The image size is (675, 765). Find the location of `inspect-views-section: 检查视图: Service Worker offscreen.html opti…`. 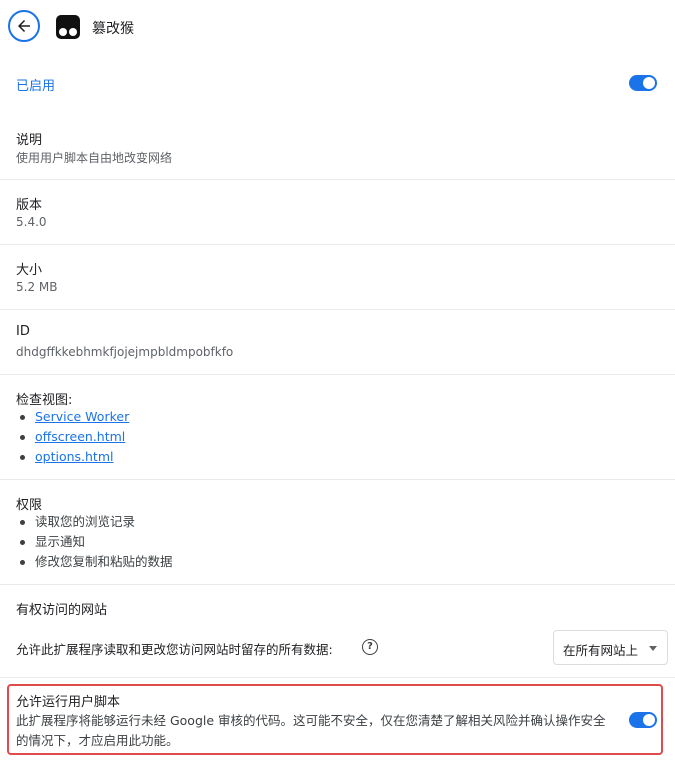

inspect-views-section: 检查视图: Service Worker offscreen.html opti… is located at coordinates (337, 427).